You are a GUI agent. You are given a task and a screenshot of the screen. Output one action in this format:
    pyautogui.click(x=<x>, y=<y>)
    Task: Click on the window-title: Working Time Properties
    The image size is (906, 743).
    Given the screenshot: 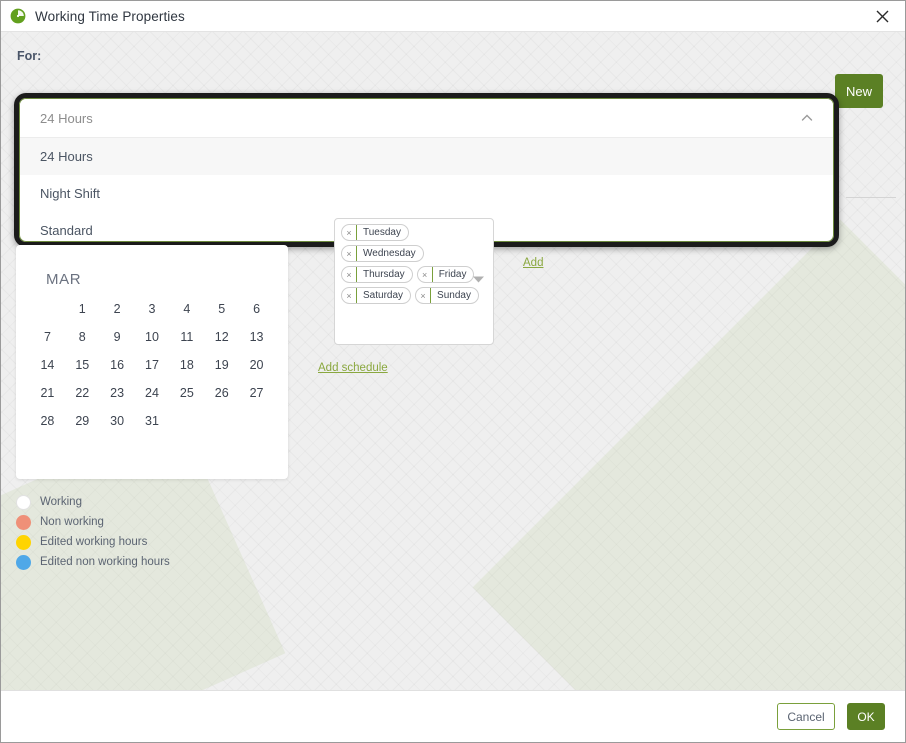 What is the action you would take?
    pyautogui.click(x=110, y=16)
    